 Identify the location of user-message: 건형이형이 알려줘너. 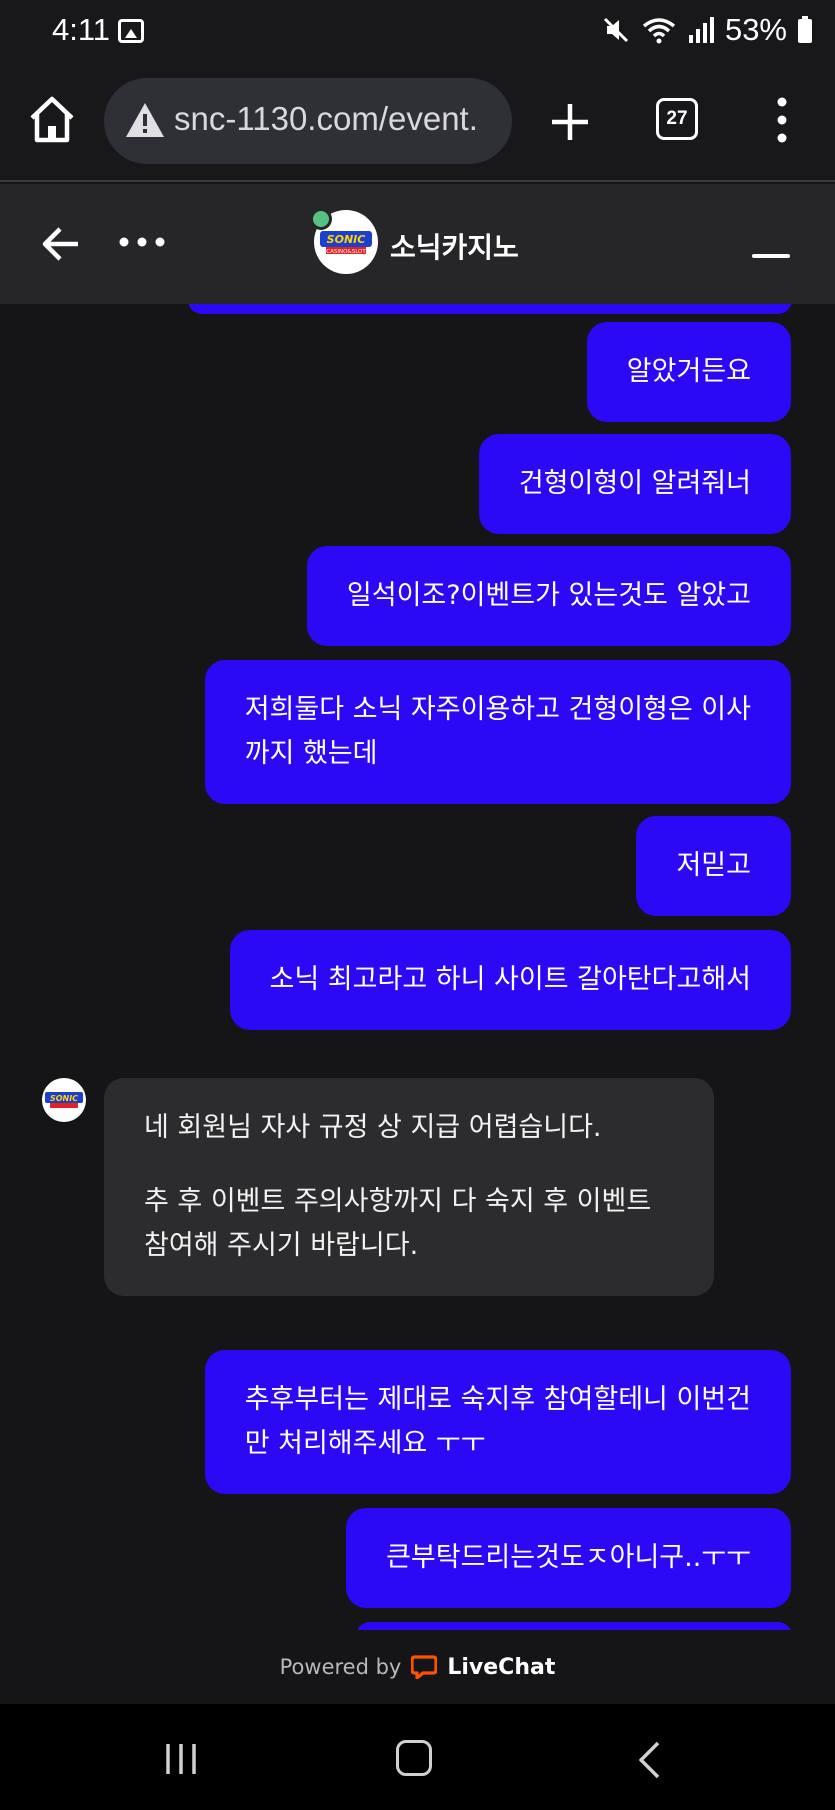
(634, 484).